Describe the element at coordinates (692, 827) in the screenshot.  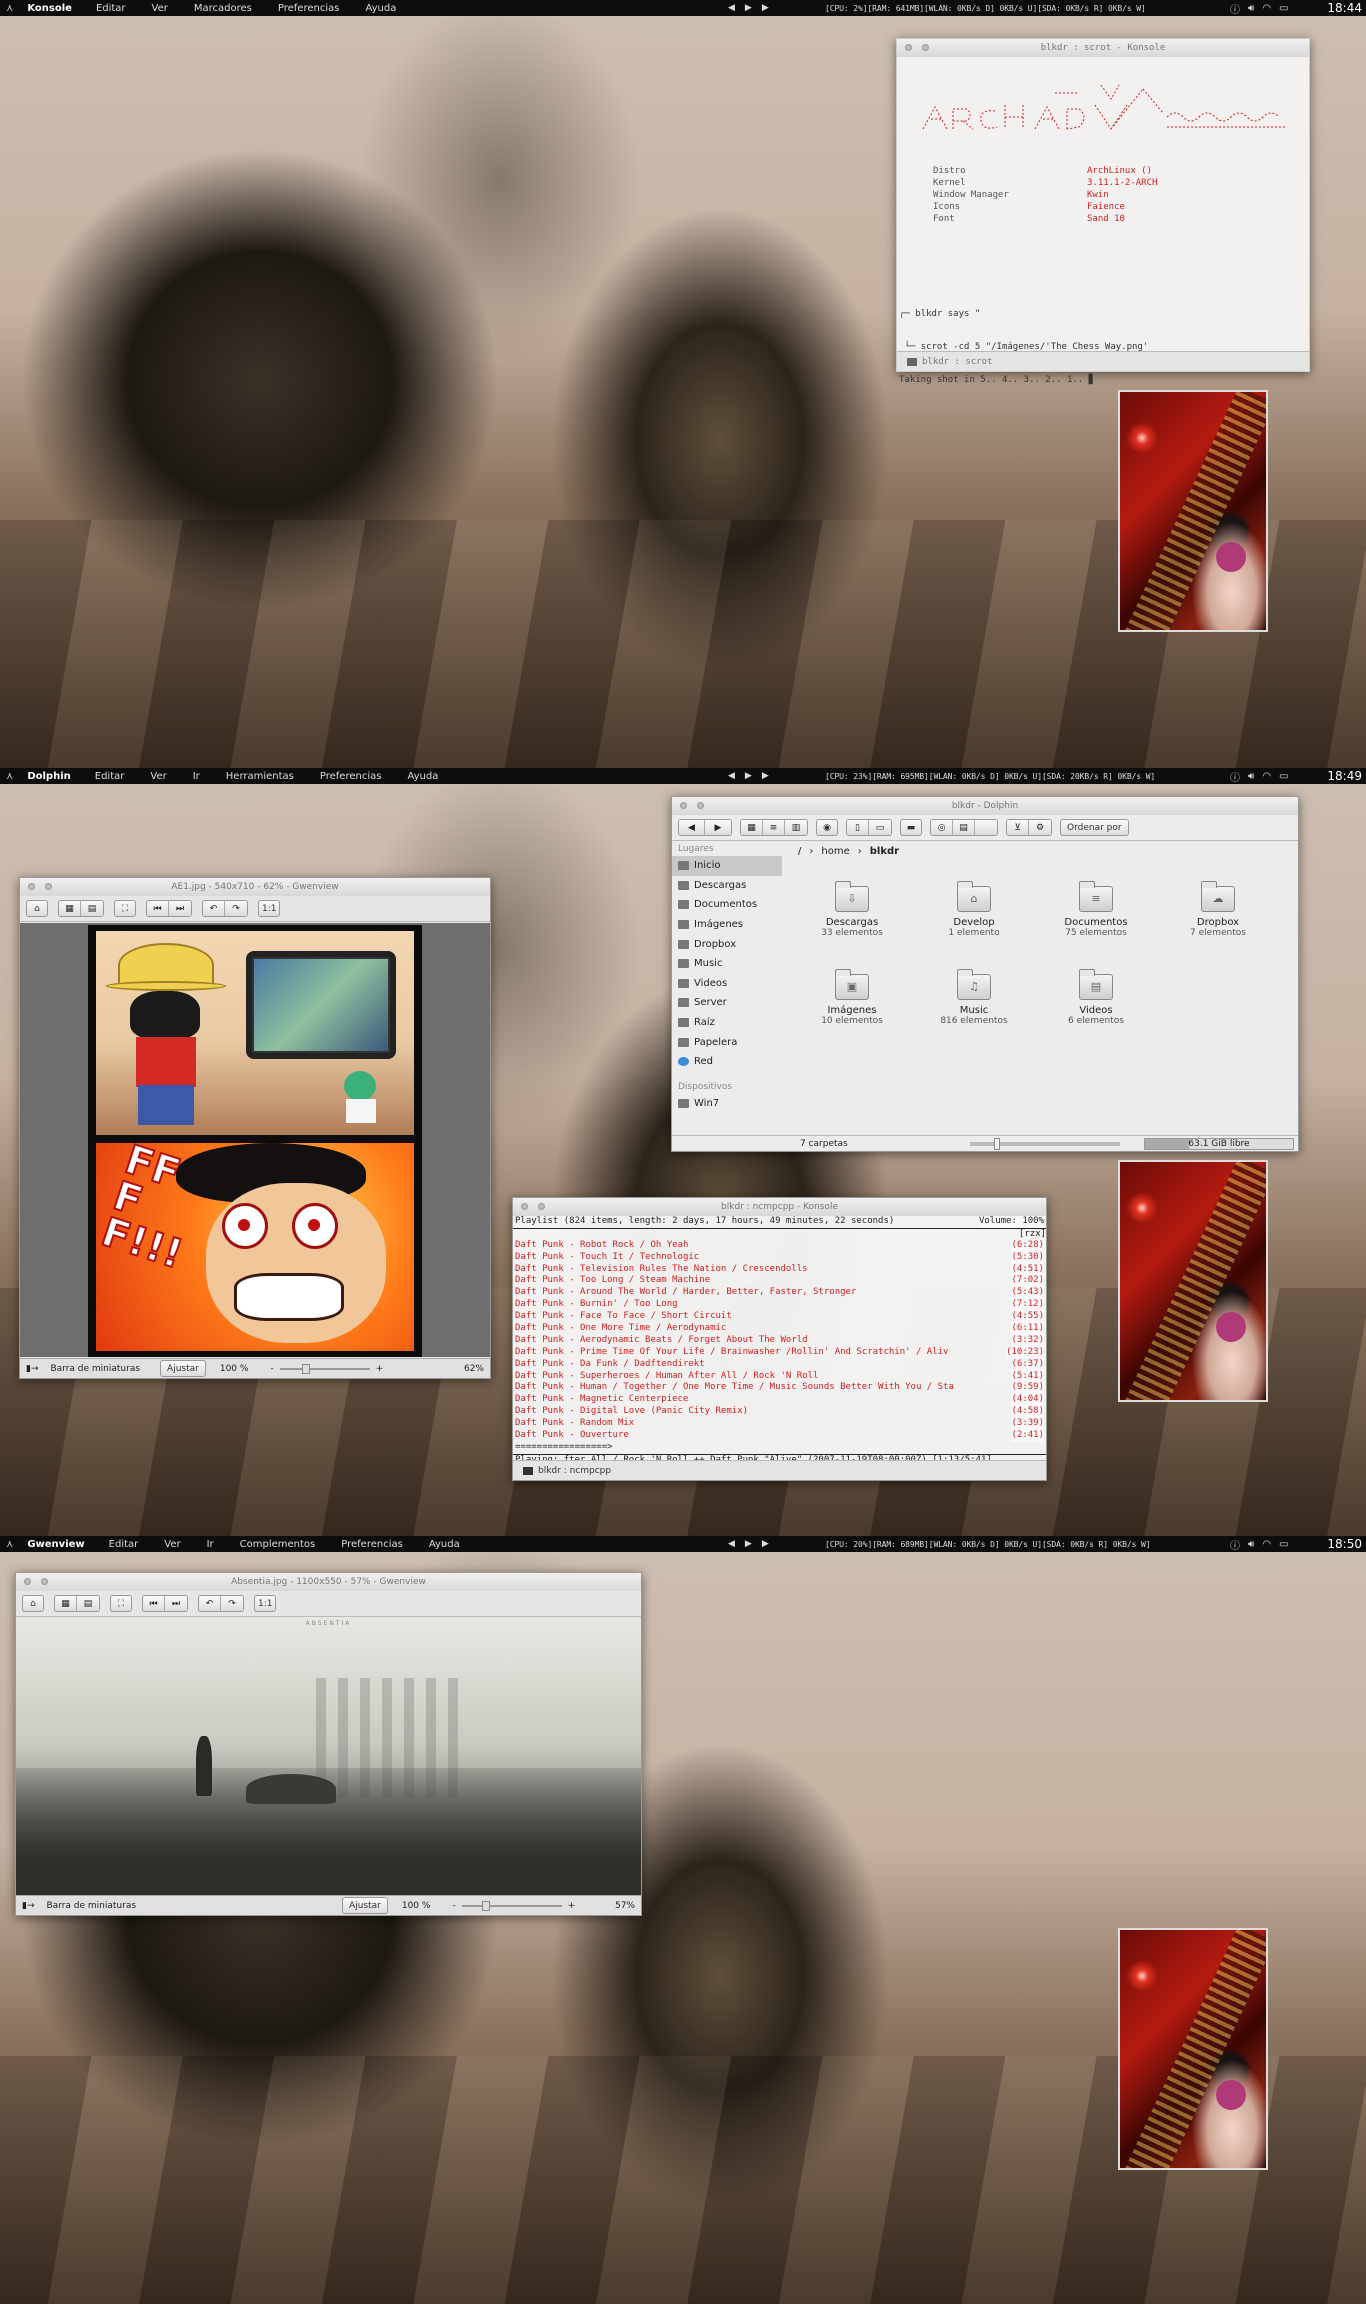
I see `back-button: ◀` at that location.